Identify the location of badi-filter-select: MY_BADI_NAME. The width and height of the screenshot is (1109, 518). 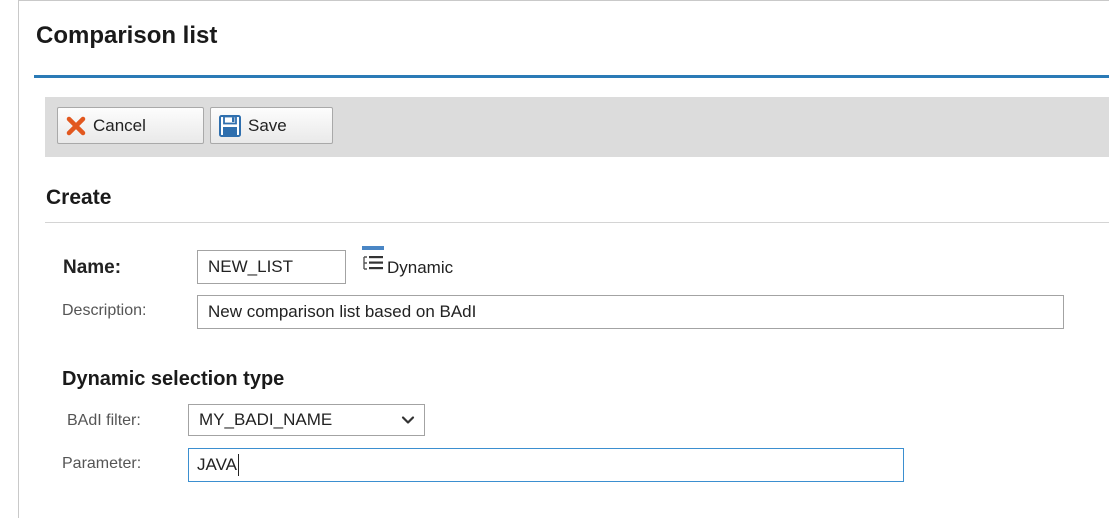
(306, 420).